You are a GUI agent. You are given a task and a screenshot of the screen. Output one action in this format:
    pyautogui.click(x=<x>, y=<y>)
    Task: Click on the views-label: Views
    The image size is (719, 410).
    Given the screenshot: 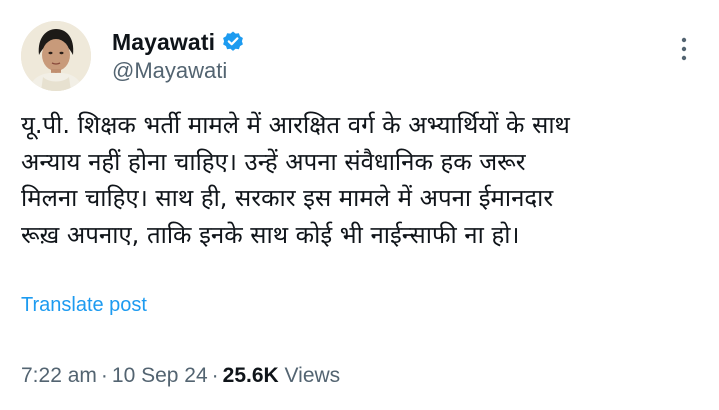 What is the action you would take?
    pyautogui.click(x=312, y=375)
    